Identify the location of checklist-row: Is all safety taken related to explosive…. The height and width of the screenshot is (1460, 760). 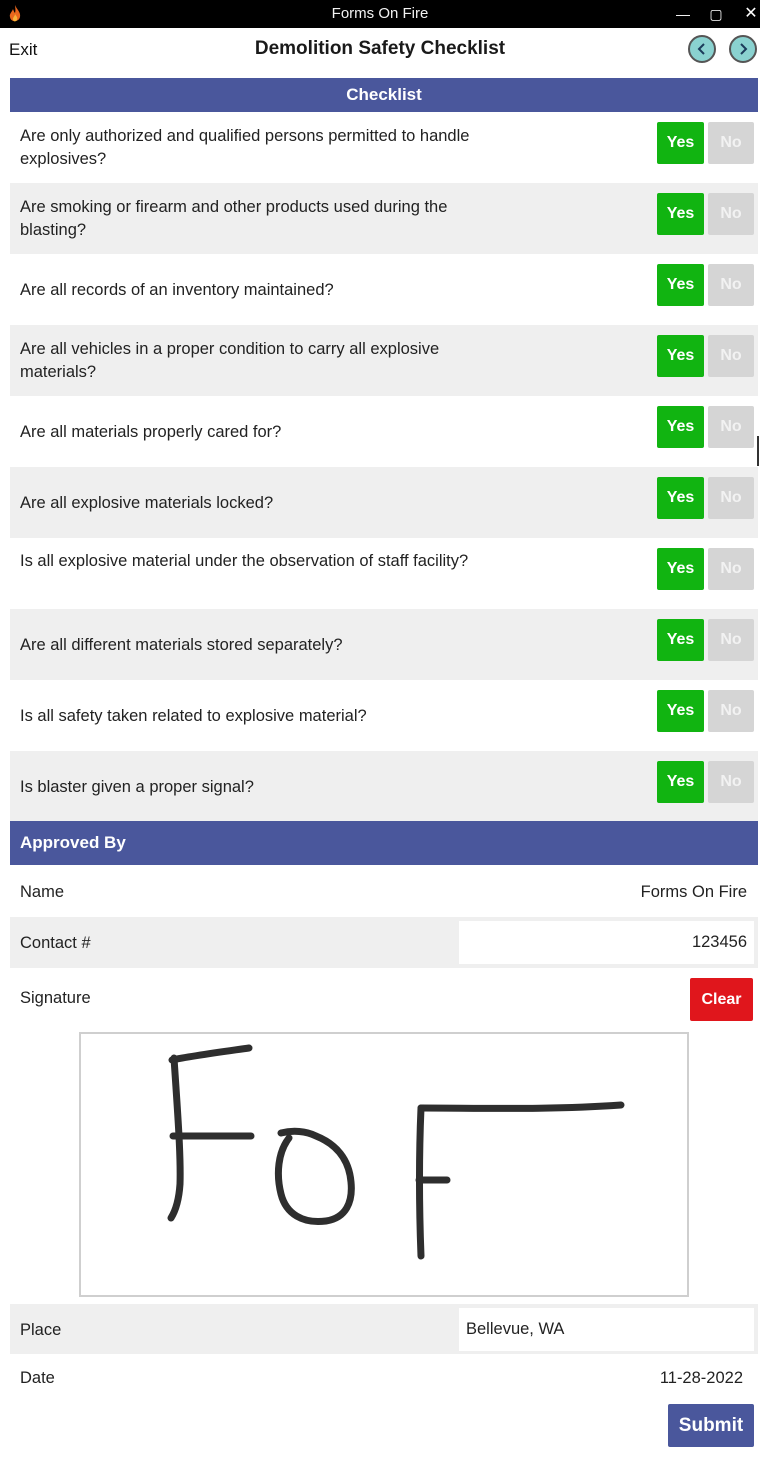
(384, 715).